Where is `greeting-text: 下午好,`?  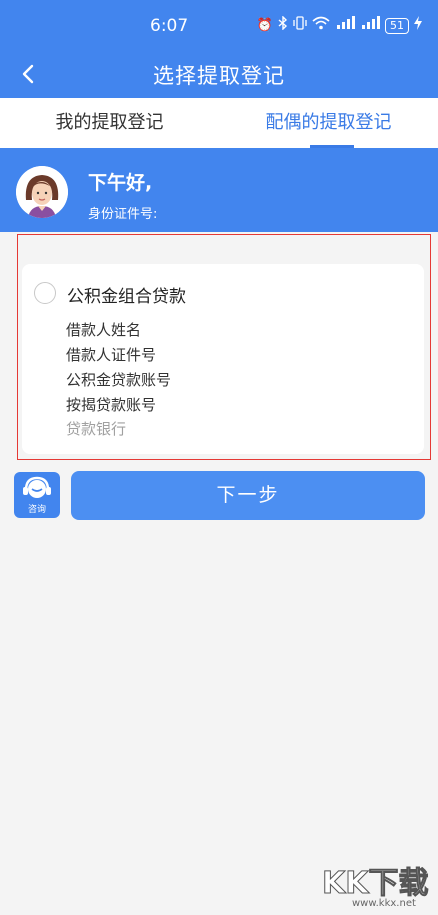
greeting-text: 下午好, is located at coordinates (120, 183).